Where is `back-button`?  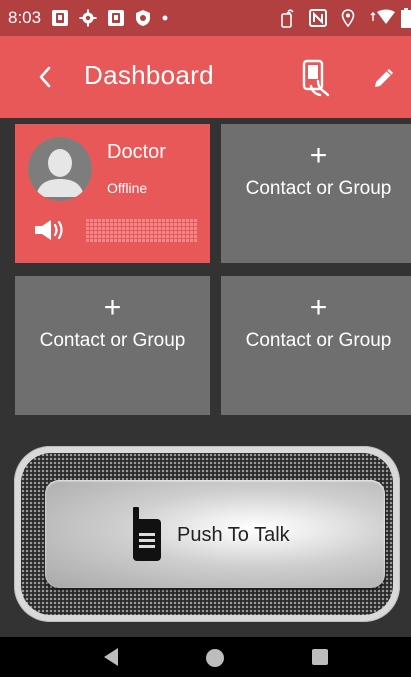 back-button is located at coordinates (45, 77).